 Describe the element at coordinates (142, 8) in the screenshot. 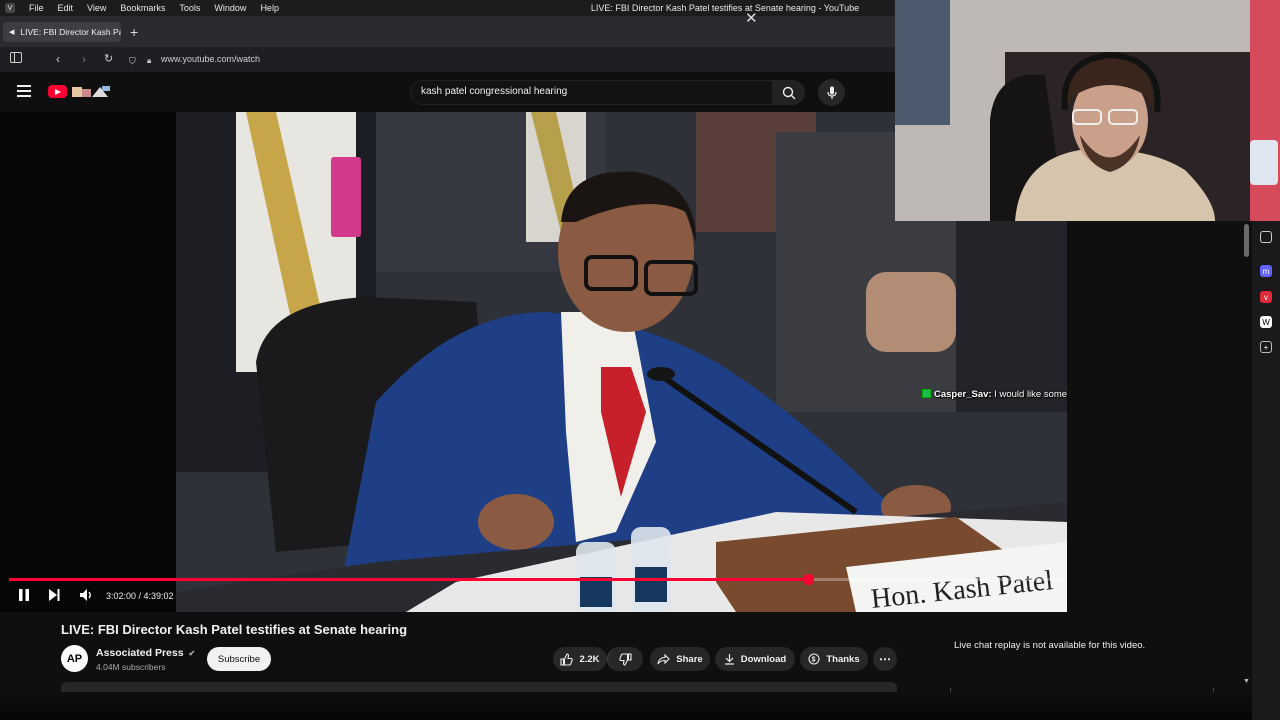

I see `menu-bookmarks: Bookmarks` at that location.